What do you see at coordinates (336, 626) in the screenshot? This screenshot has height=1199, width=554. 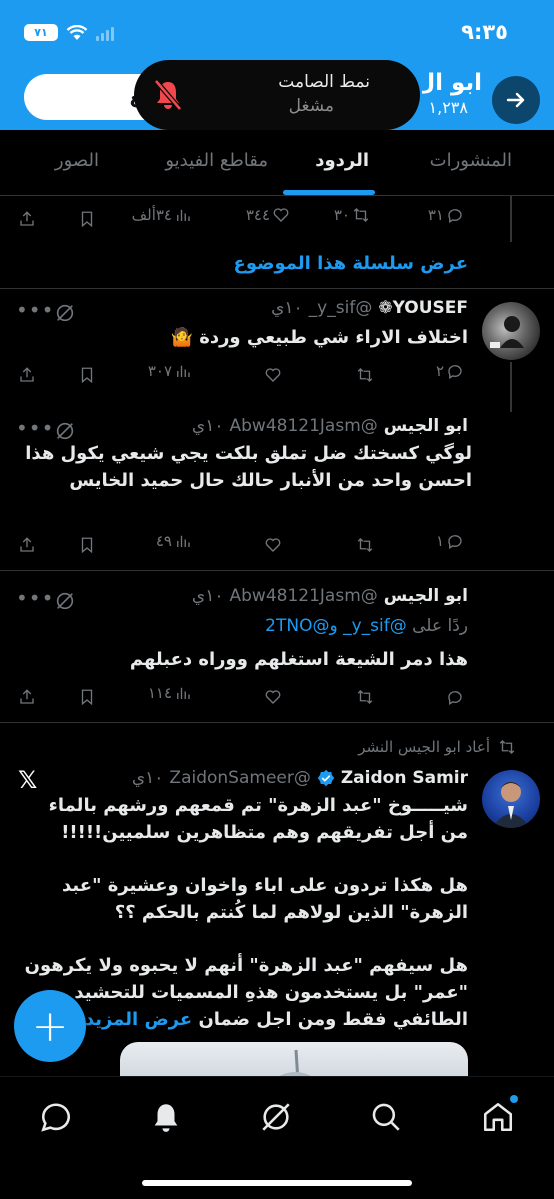 I see `replying-to-users: @y_sif_ و@2TNO` at bounding box center [336, 626].